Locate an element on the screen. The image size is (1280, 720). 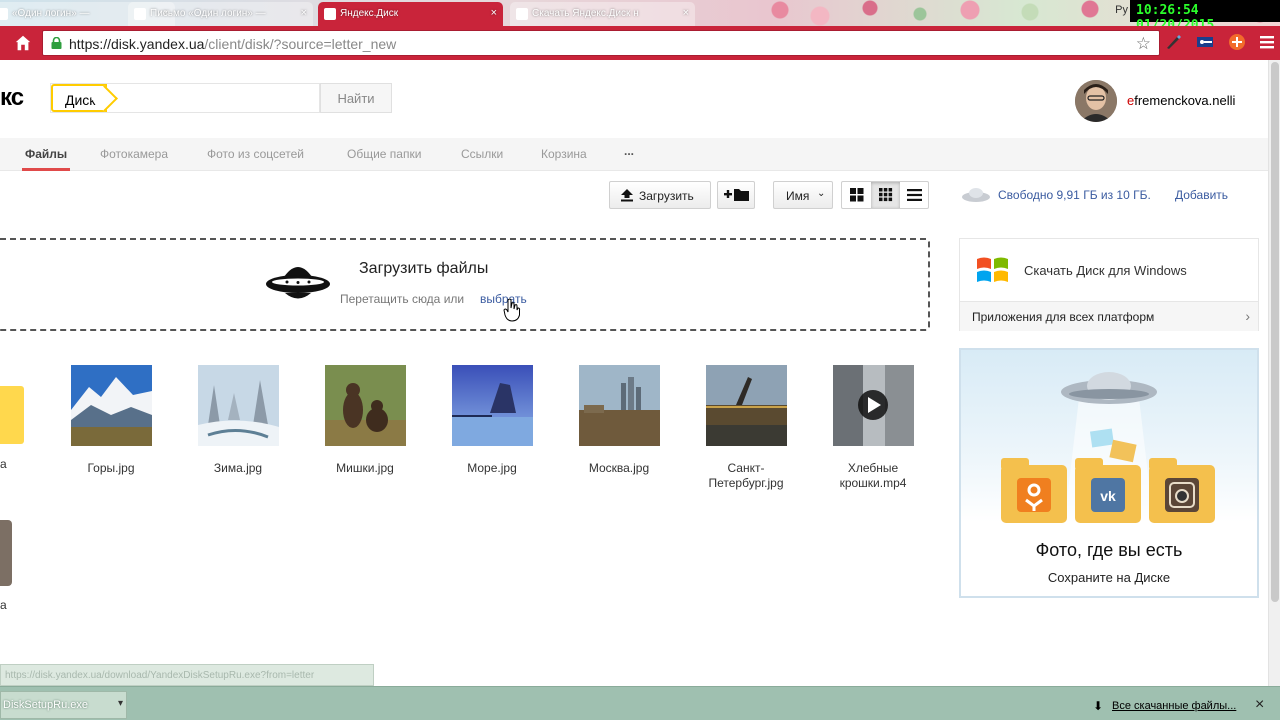
browser-tab-4: Скачать Яндекс.Диск н × is located at coordinates (602, 14).